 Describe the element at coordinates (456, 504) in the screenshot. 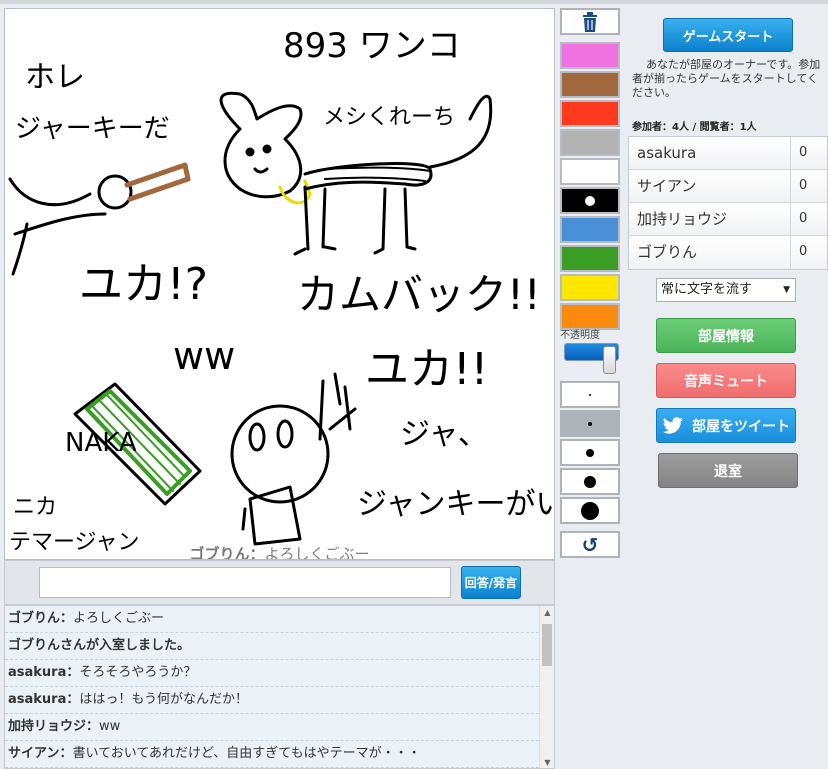

I see `drawn-text: ジャンキーがいる!?` at that location.